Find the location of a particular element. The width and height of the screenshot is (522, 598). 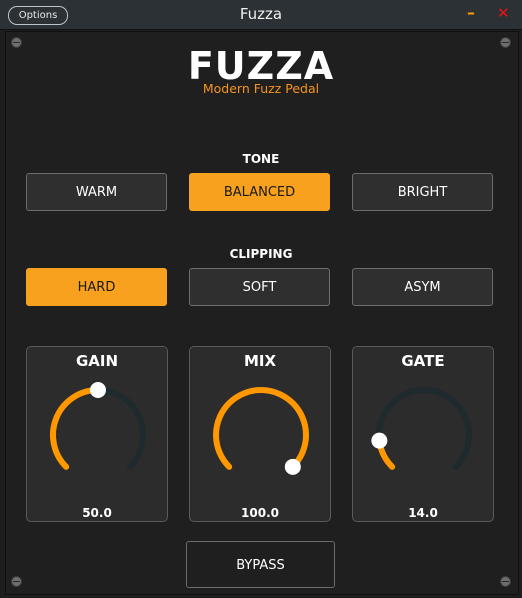

tone-warm-button: WARM is located at coordinates (96, 192).